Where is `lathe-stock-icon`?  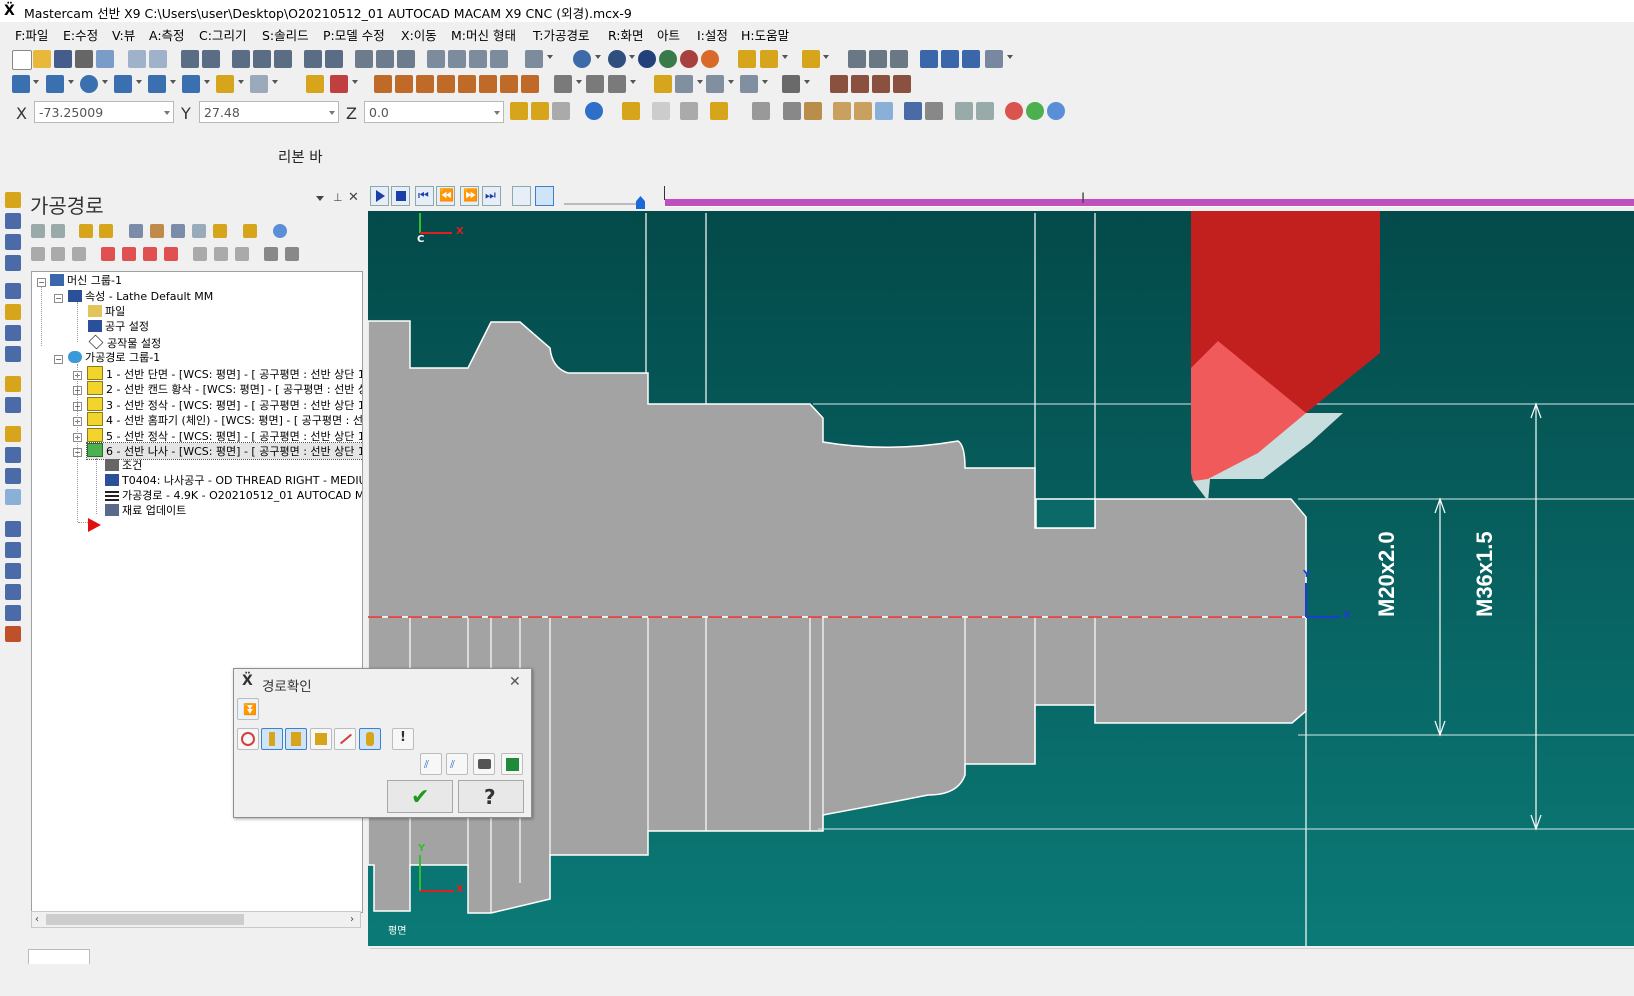
lathe-stock-icon is located at coordinates (839, 84).